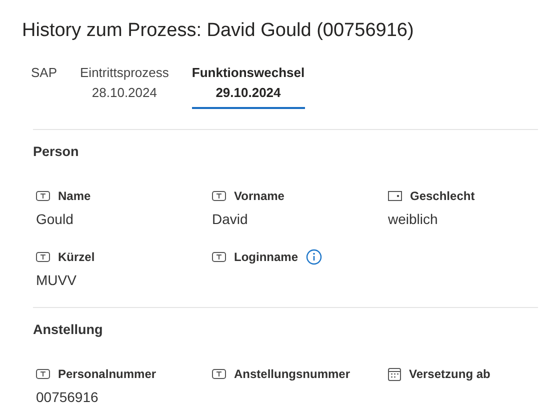 The width and height of the screenshot is (560, 411). I want to click on field-label: Vorname, so click(259, 196).